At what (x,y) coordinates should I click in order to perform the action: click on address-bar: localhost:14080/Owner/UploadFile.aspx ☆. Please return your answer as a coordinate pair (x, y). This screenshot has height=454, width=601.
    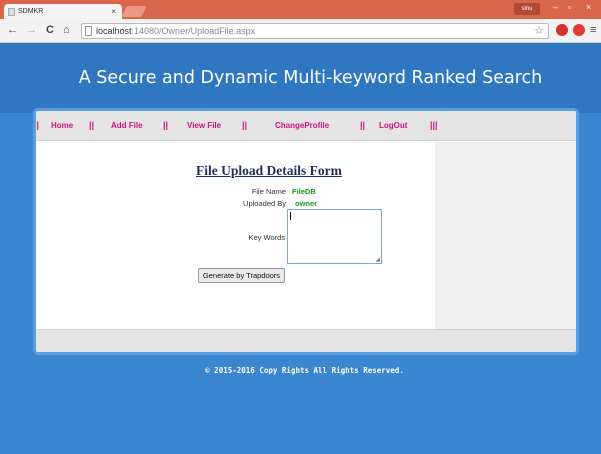
    Looking at the image, I should click on (315, 31).